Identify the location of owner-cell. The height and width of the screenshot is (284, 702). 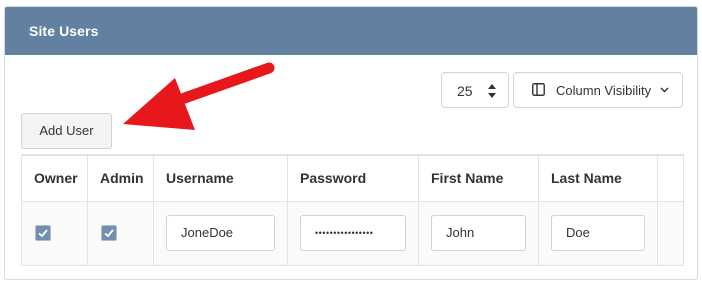
(54, 233).